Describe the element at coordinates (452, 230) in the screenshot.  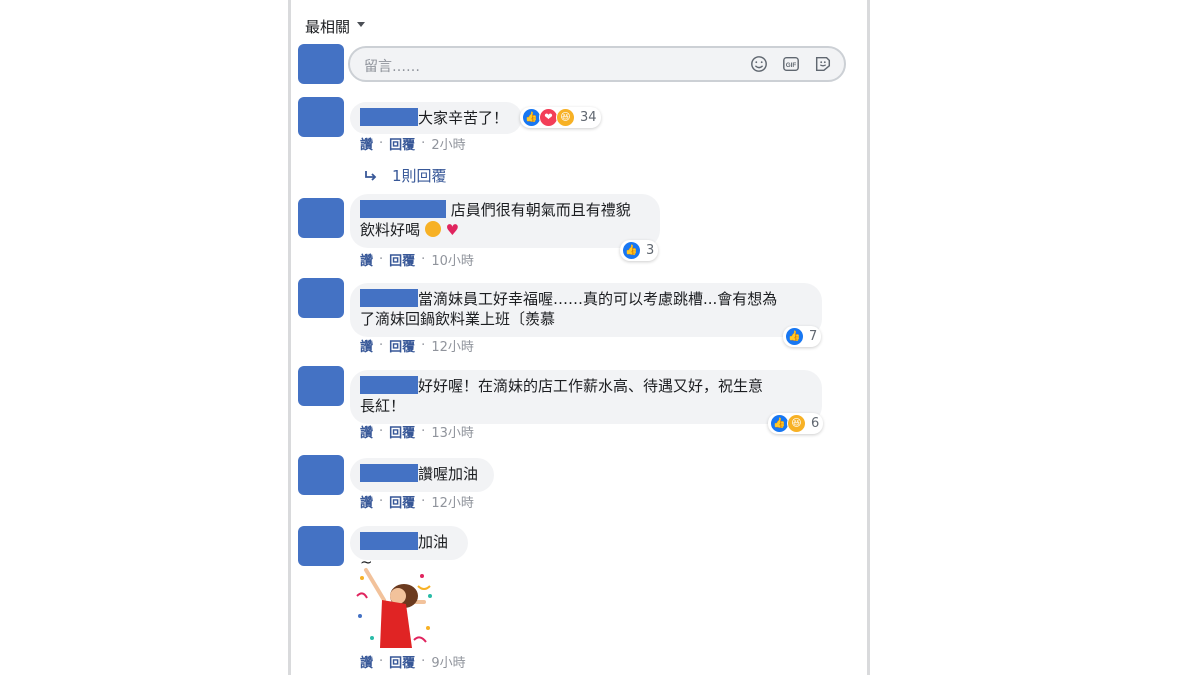
I see `heart-emoji-icon: ♥` at that location.